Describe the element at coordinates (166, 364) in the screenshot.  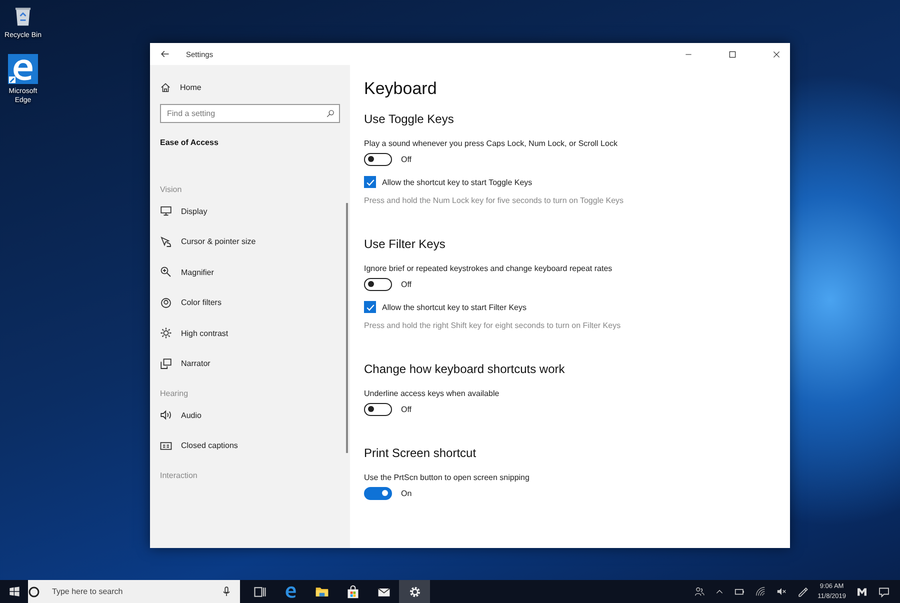
I see `narrator-icon` at that location.